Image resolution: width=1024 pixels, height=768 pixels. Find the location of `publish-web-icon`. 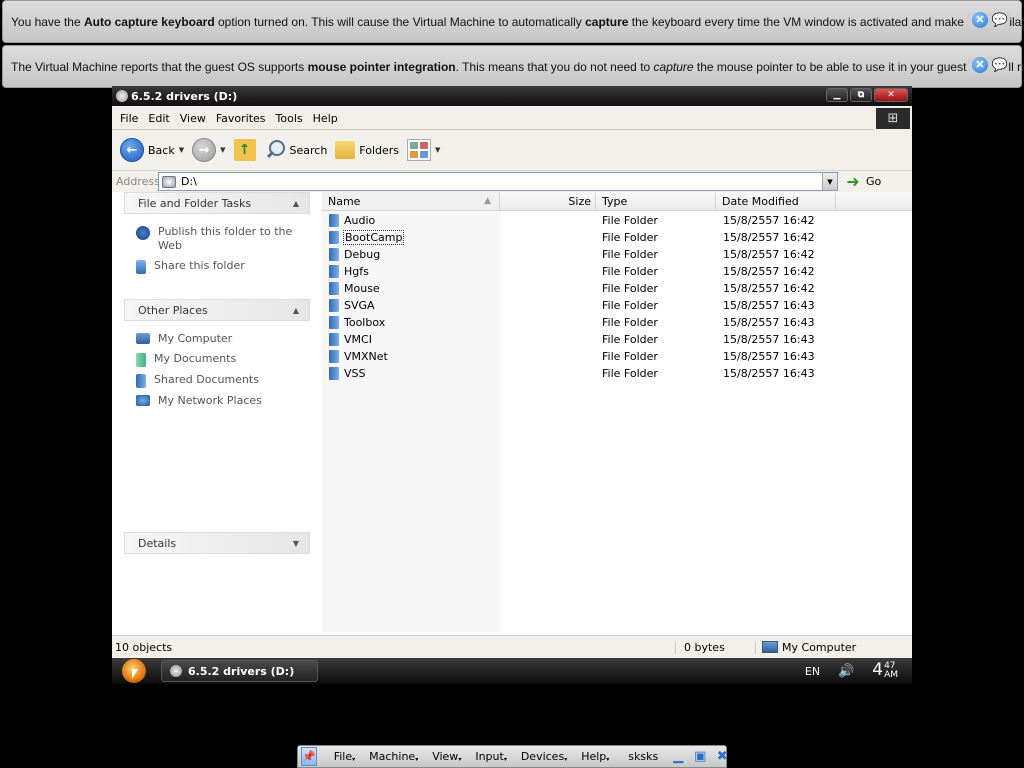

publish-web-icon is located at coordinates (143, 233).